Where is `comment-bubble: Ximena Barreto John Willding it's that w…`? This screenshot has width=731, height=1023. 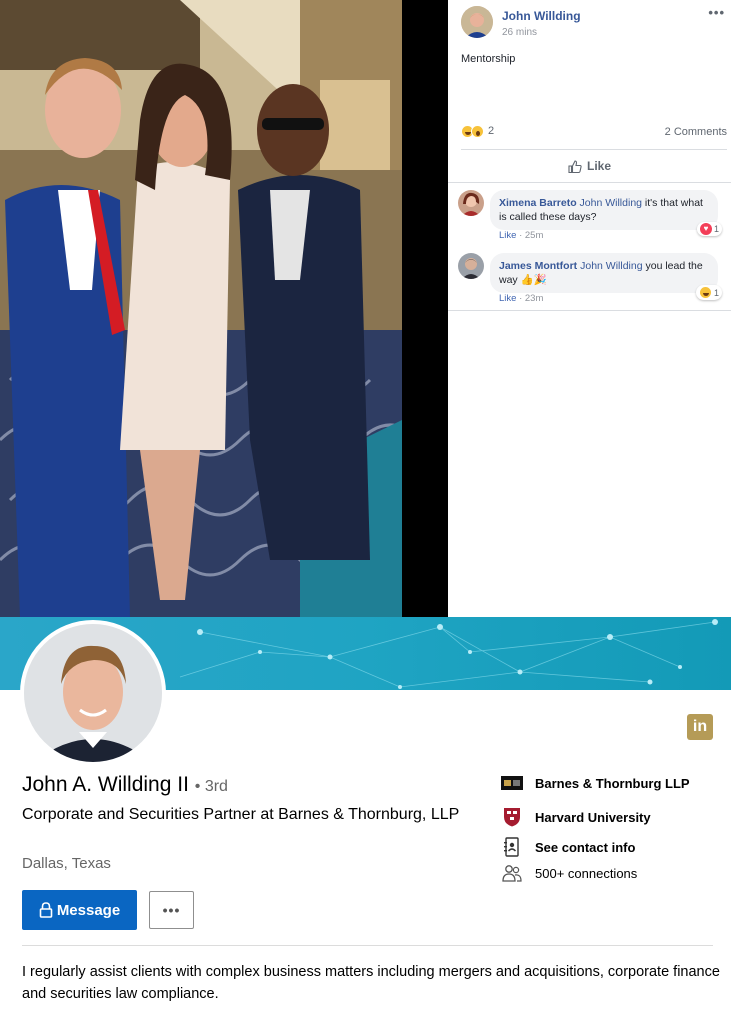 comment-bubble: Ximena Barreto John Willding it's that w… is located at coordinates (604, 210).